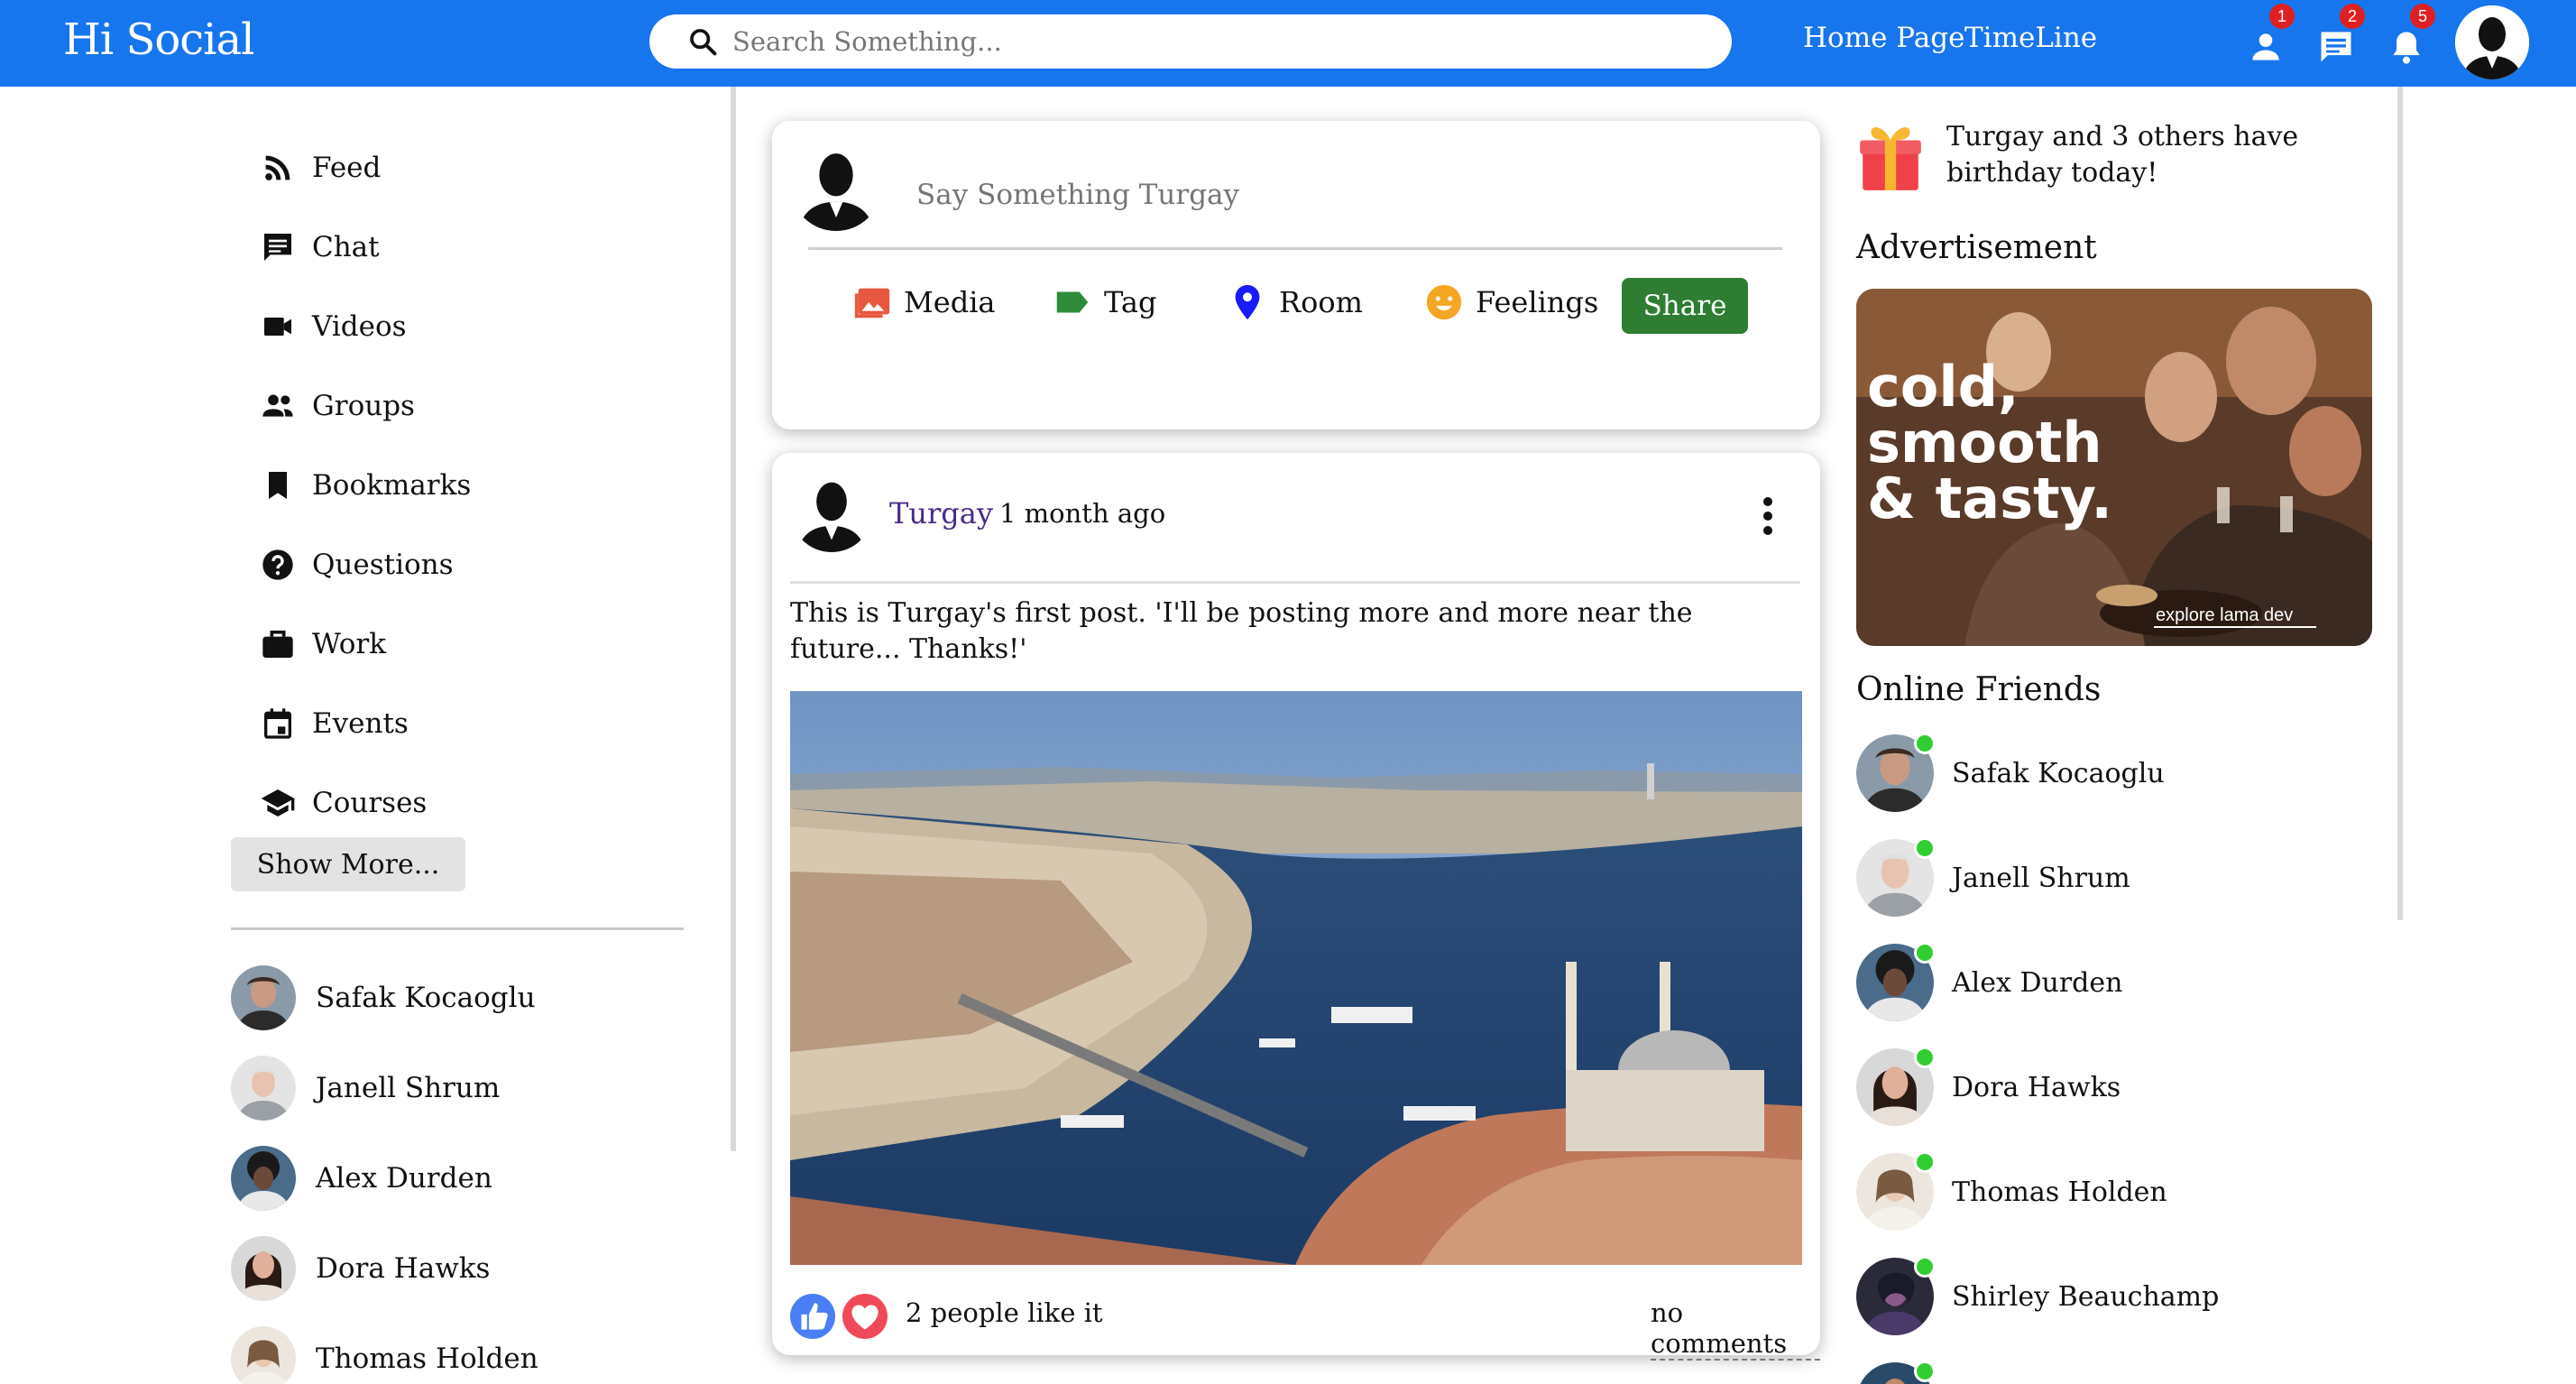  I want to click on search-bar, so click(1190, 41).